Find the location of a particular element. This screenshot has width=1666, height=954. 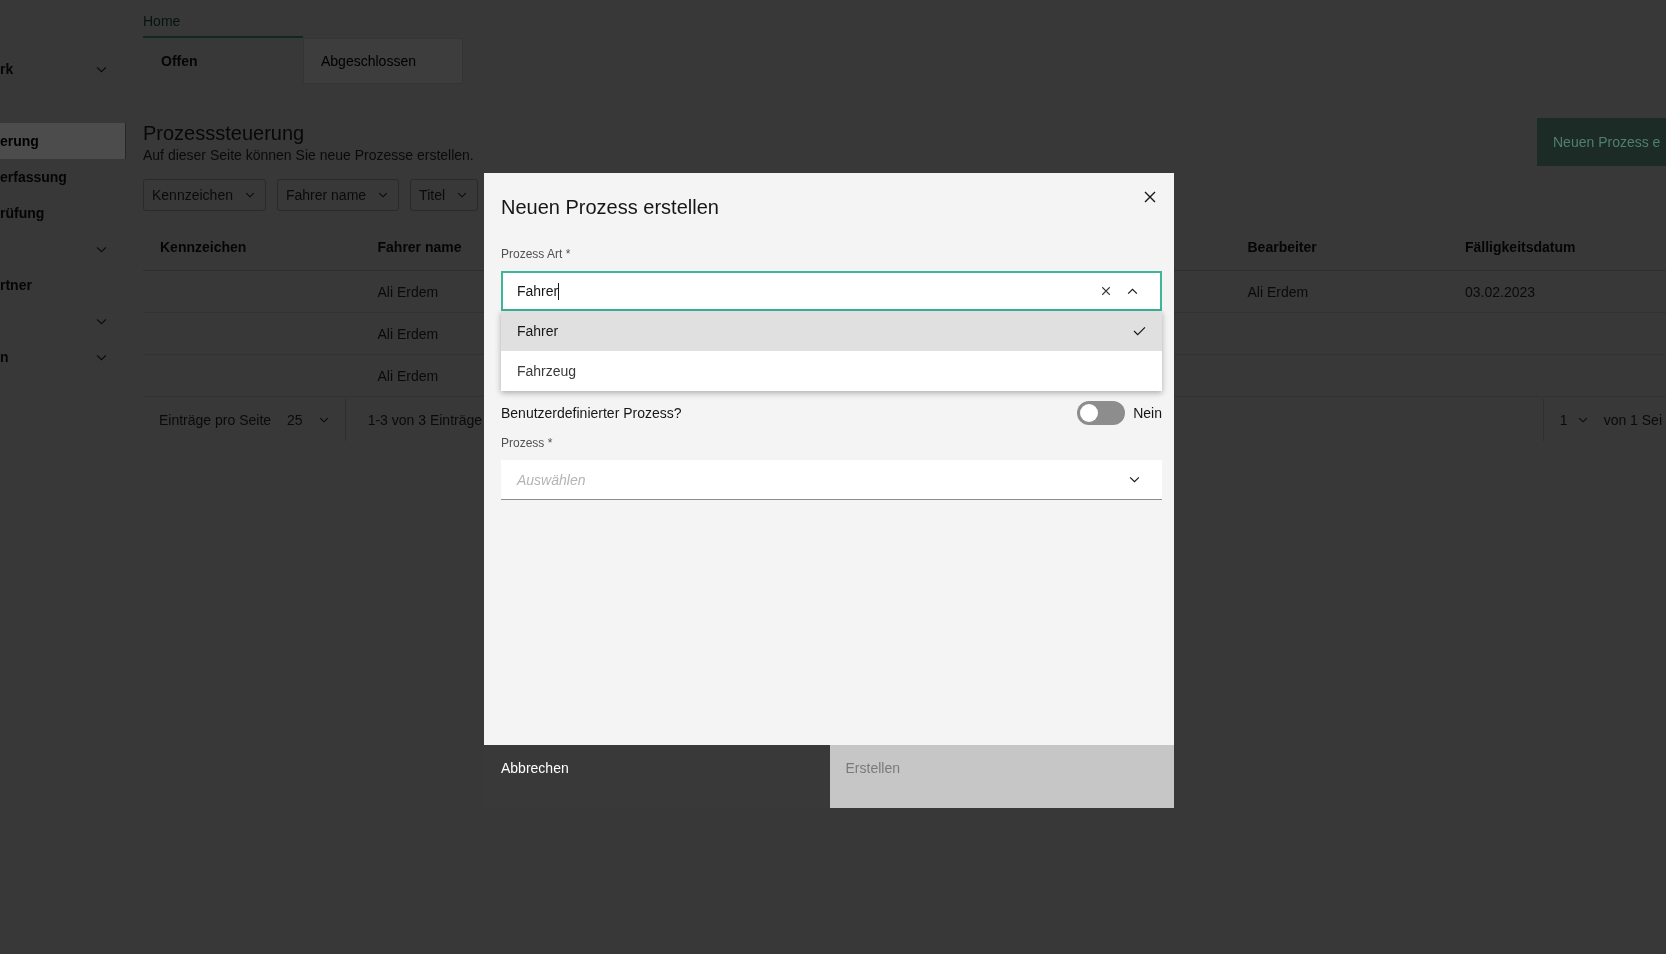

chevron-up-icon is located at coordinates (1132, 291).